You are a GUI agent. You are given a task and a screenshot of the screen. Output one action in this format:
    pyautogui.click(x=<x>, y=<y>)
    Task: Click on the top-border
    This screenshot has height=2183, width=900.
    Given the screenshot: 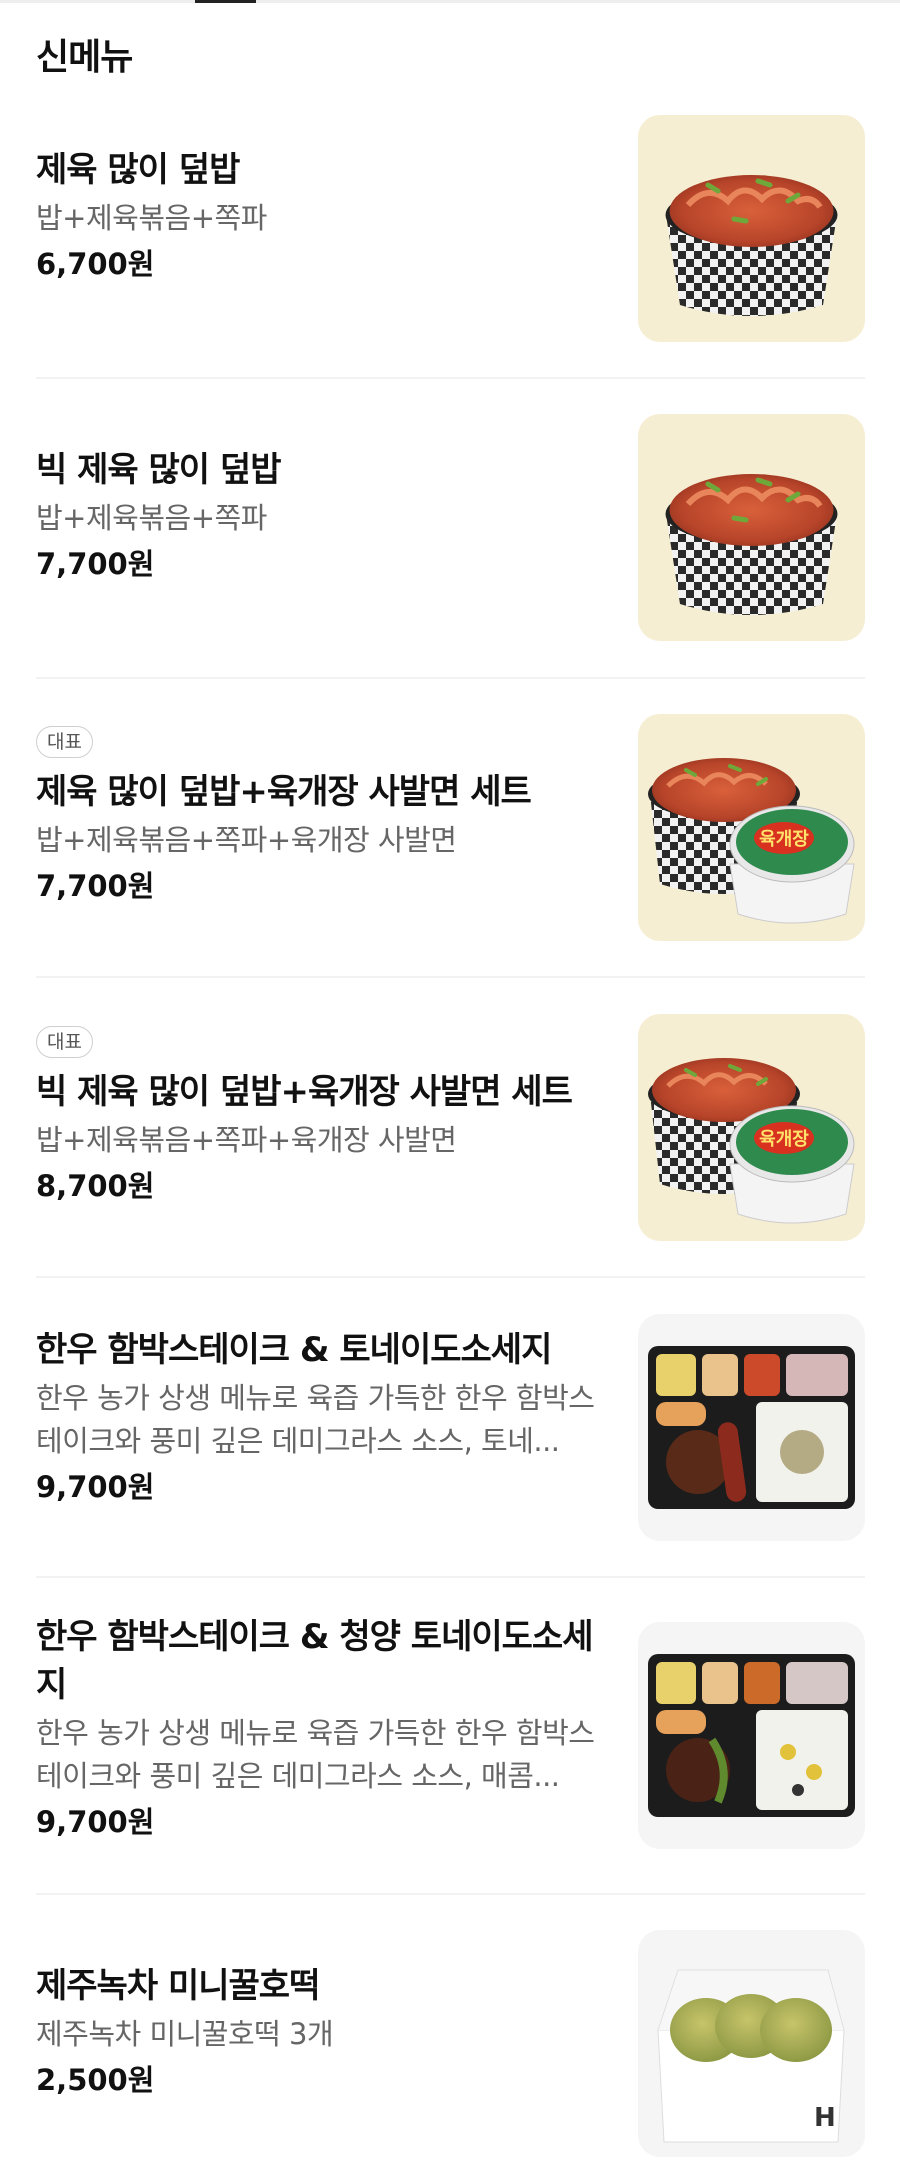 What is the action you would take?
    pyautogui.click(x=450, y=1)
    